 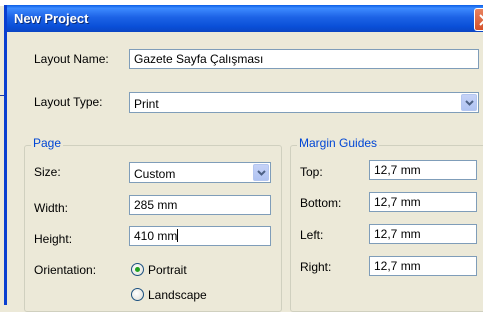 What do you see at coordinates (321, 203) in the screenshot?
I see `bottom-margin-label: Bottom:` at bounding box center [321, 203].